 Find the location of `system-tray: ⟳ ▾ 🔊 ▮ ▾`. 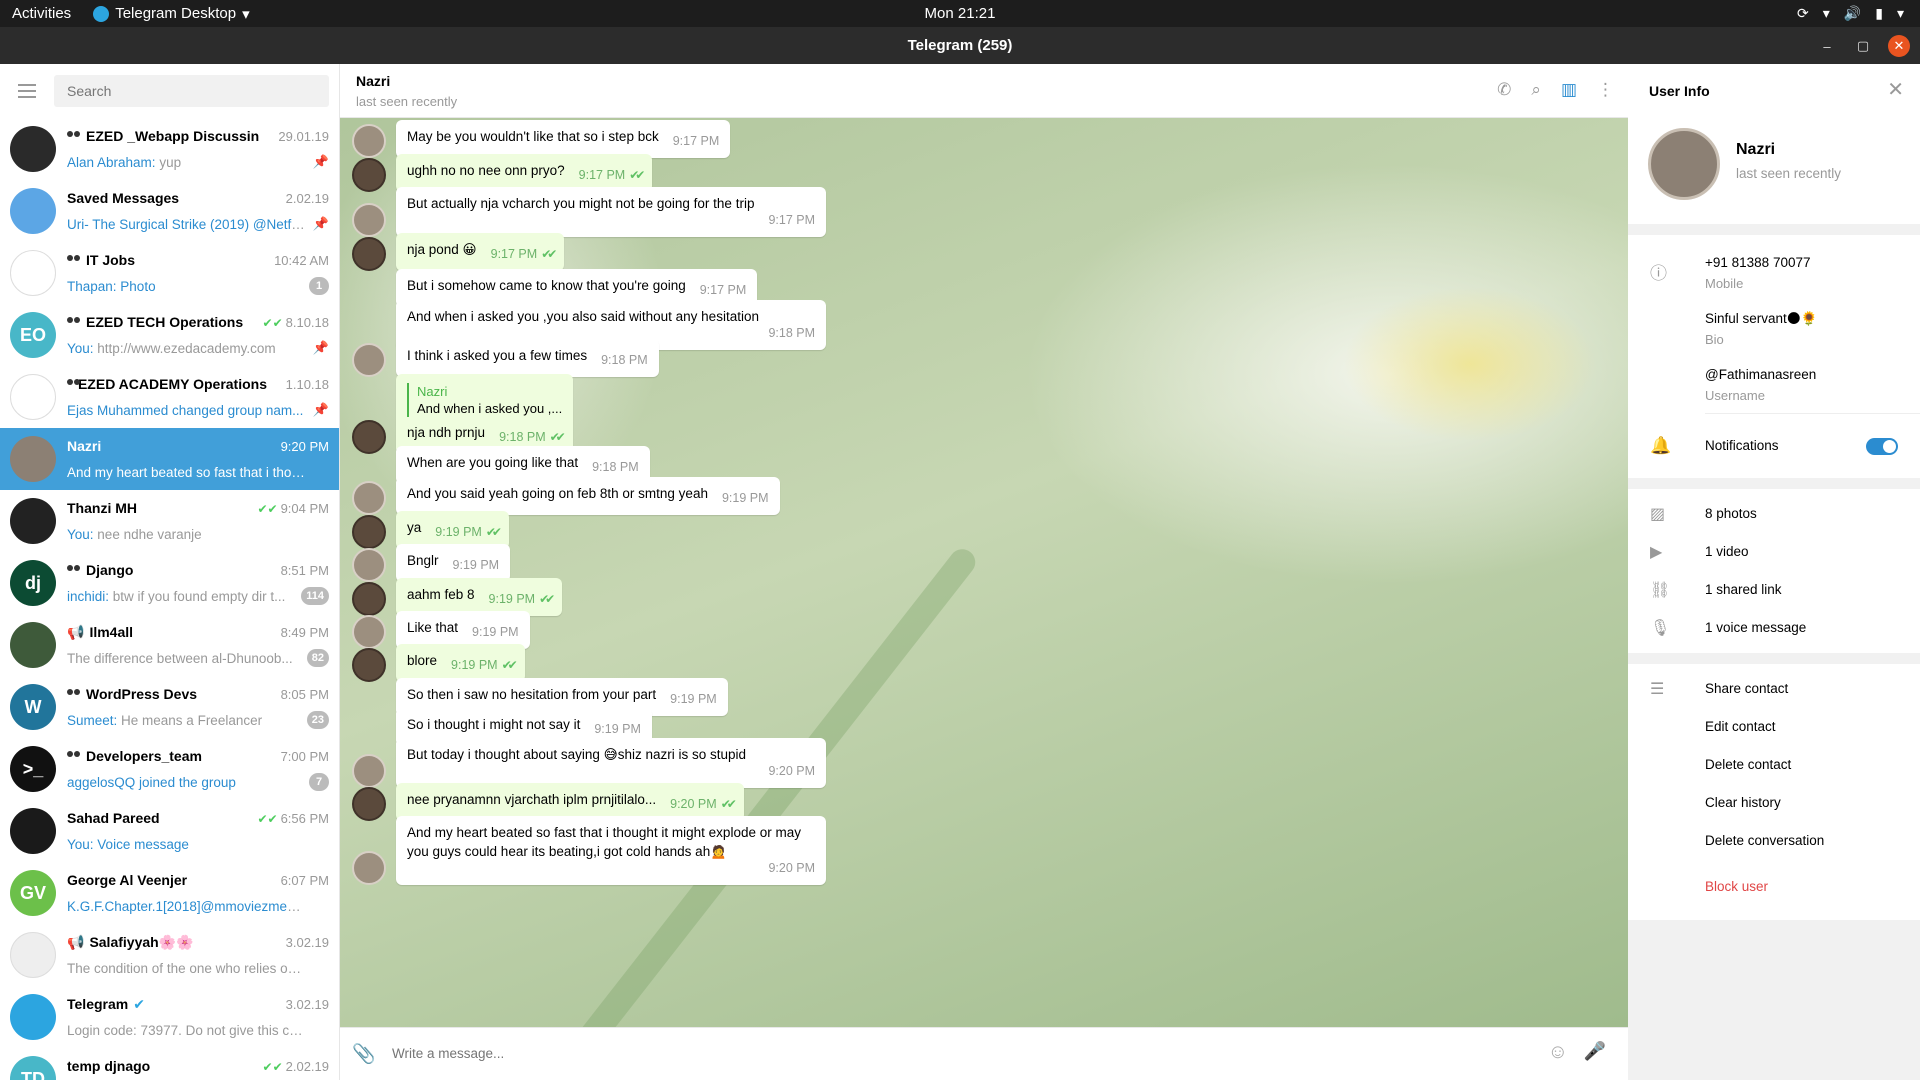

system-tray: ⟳ ▾ 🔊 ▮ ▾ is located at coordinates (1850, 13).